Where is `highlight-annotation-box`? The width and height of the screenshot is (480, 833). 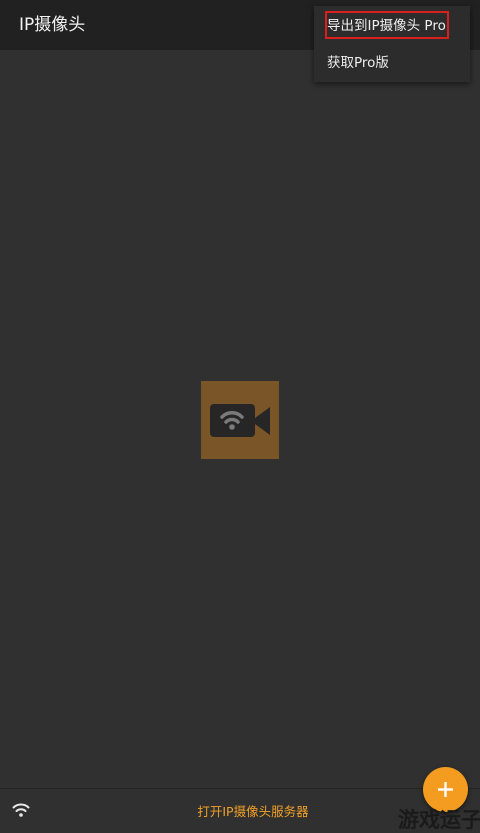
highlight-annotation-box is located at coordinates (387, 25).